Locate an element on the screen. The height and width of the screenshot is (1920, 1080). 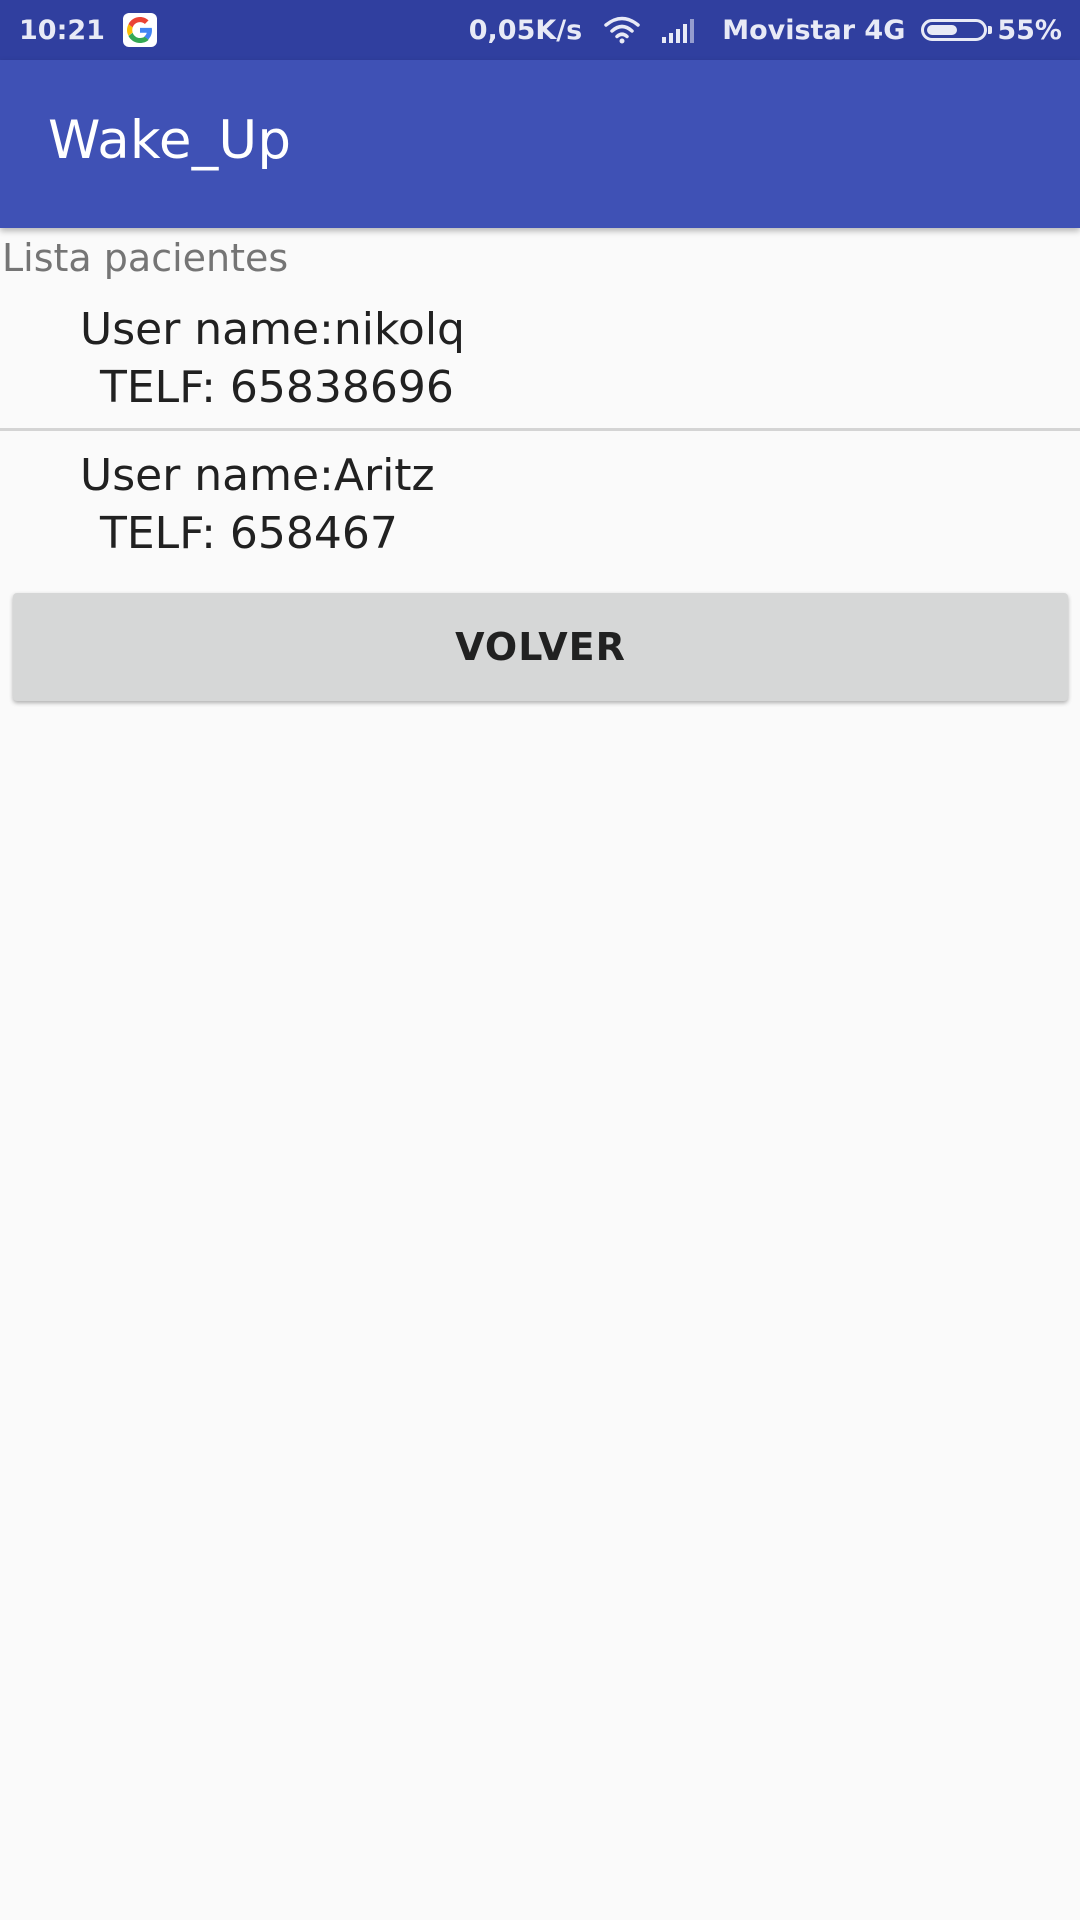
patient-list-item: User name:Aritz TELF: 658467 is located at coordinates (540, 518).